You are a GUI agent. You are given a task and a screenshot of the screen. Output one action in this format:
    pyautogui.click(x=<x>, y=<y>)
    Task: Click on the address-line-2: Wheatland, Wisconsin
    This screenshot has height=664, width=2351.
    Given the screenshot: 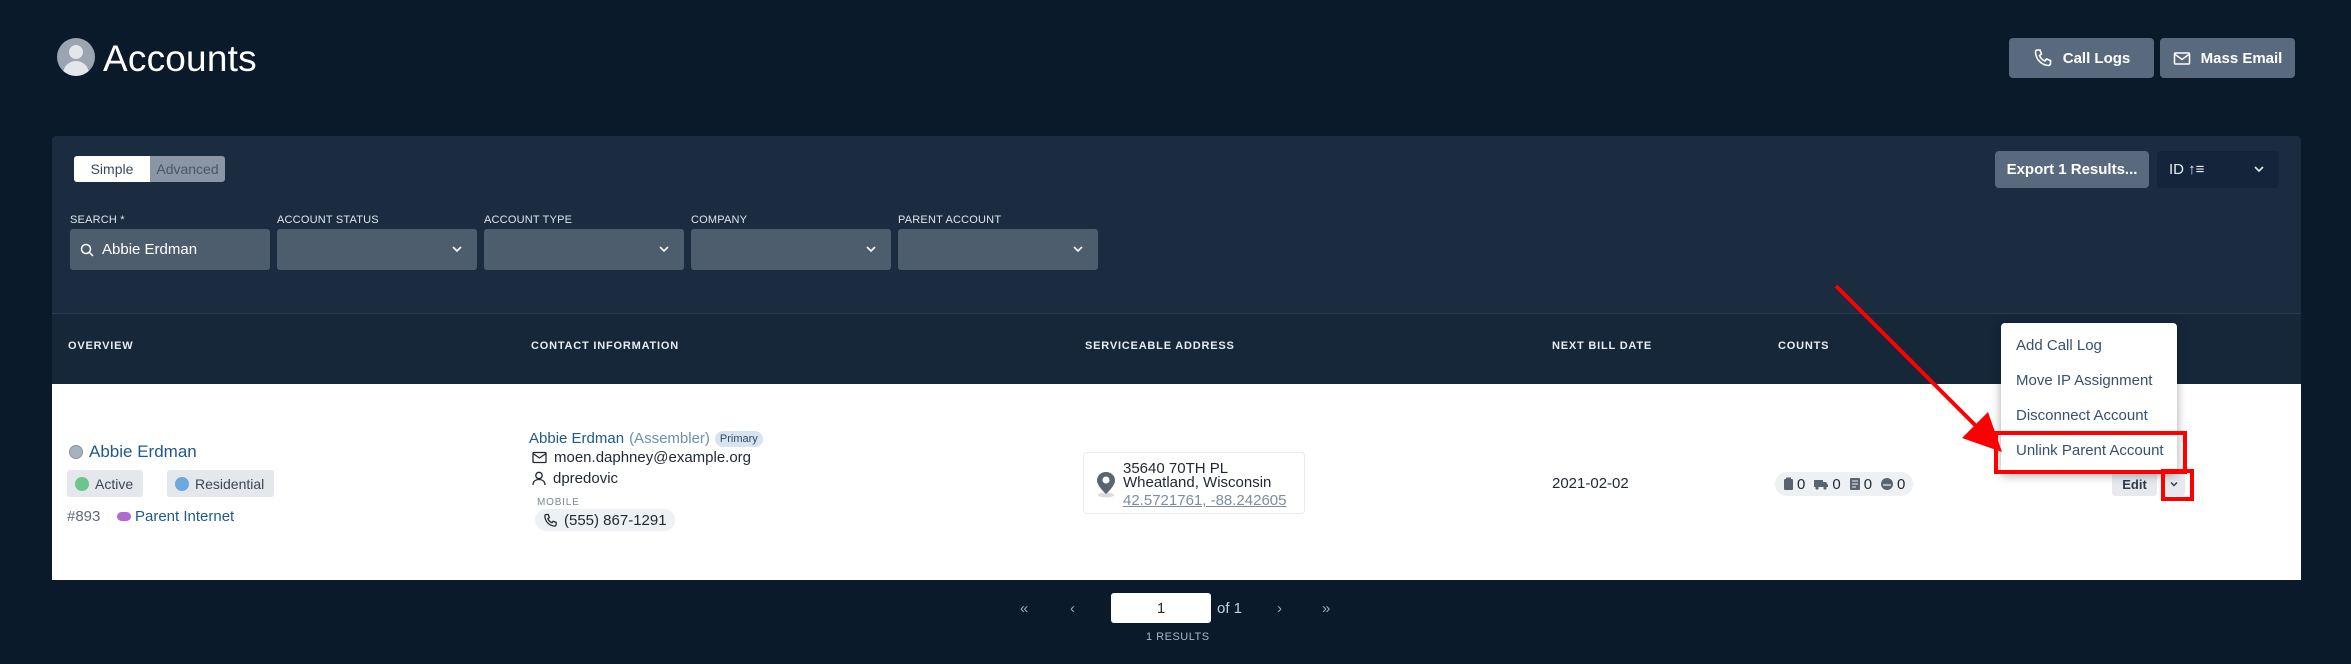 What is the action you would take?
    pyautogui.click(x=1197, y=482)
    